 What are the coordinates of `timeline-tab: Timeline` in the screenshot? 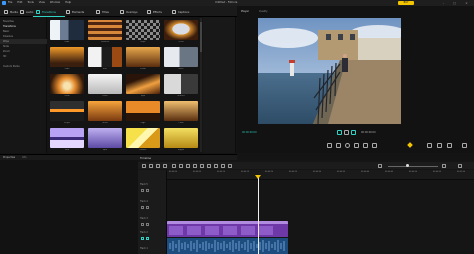 It's located at (145, 158).